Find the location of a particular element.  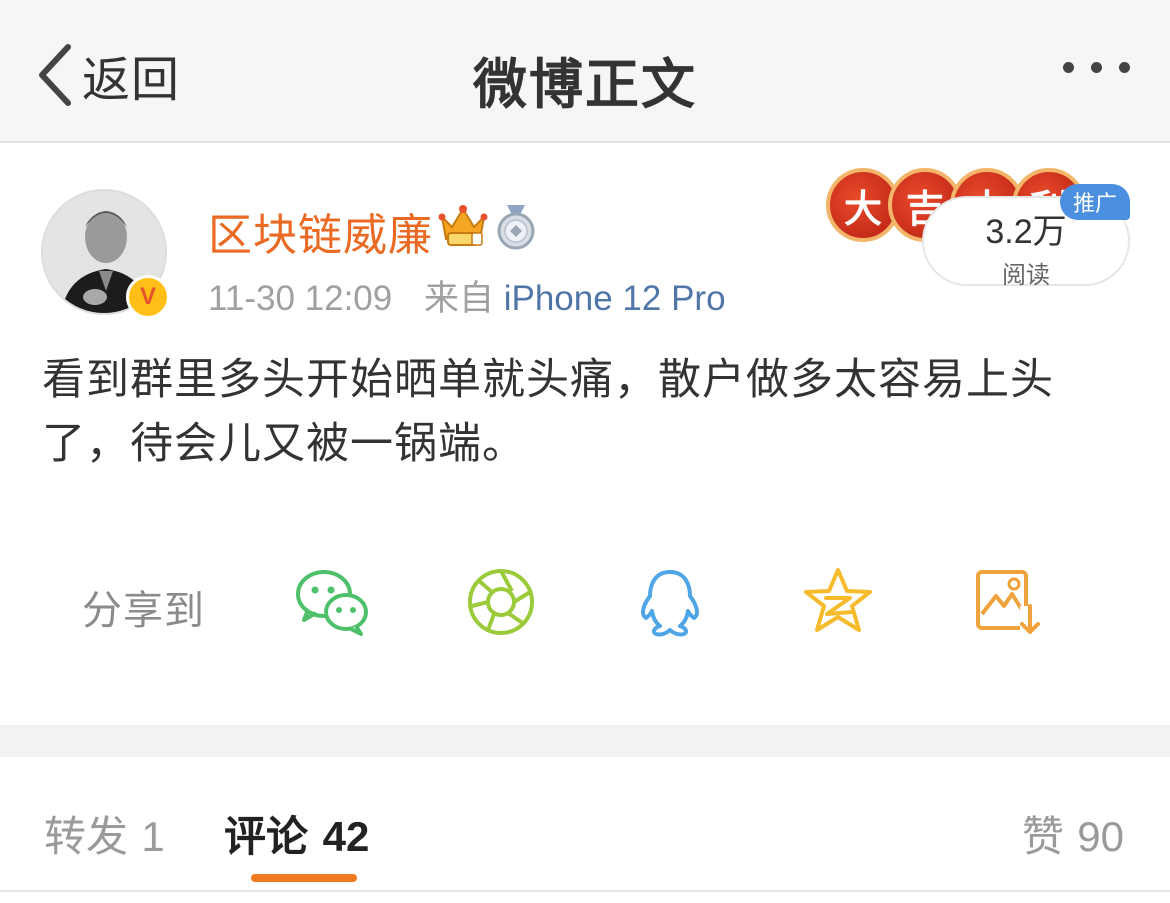

medal-icon is located at coordinates (516, 227).